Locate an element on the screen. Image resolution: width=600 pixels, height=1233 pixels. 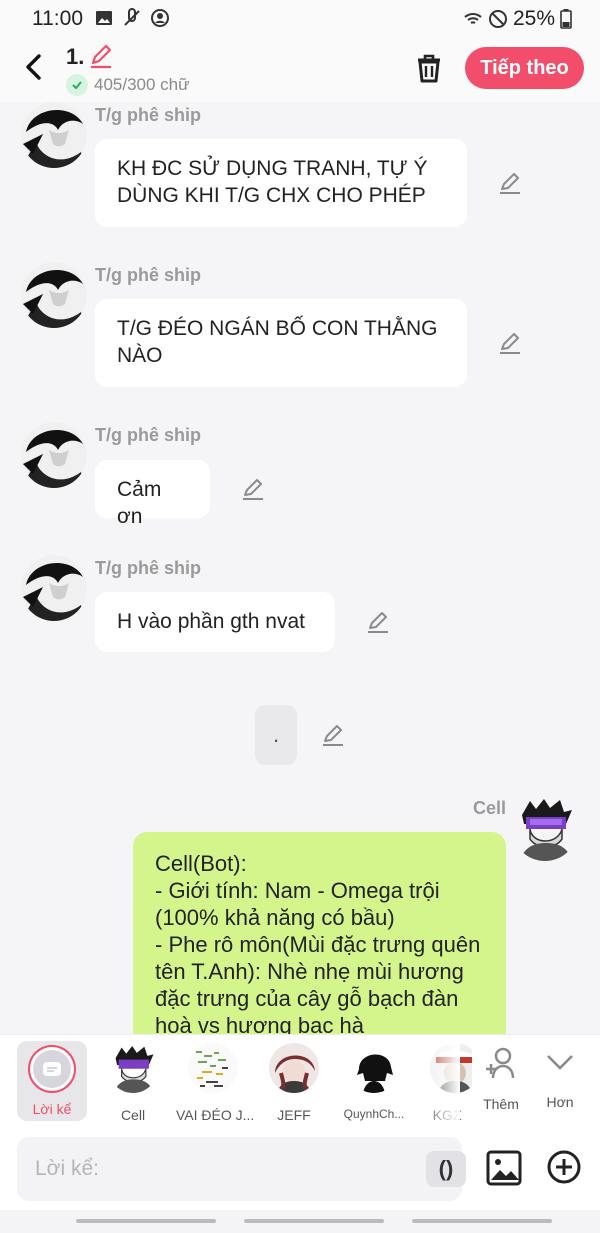
character-item: Cell is located at coordinates (133, 1082).